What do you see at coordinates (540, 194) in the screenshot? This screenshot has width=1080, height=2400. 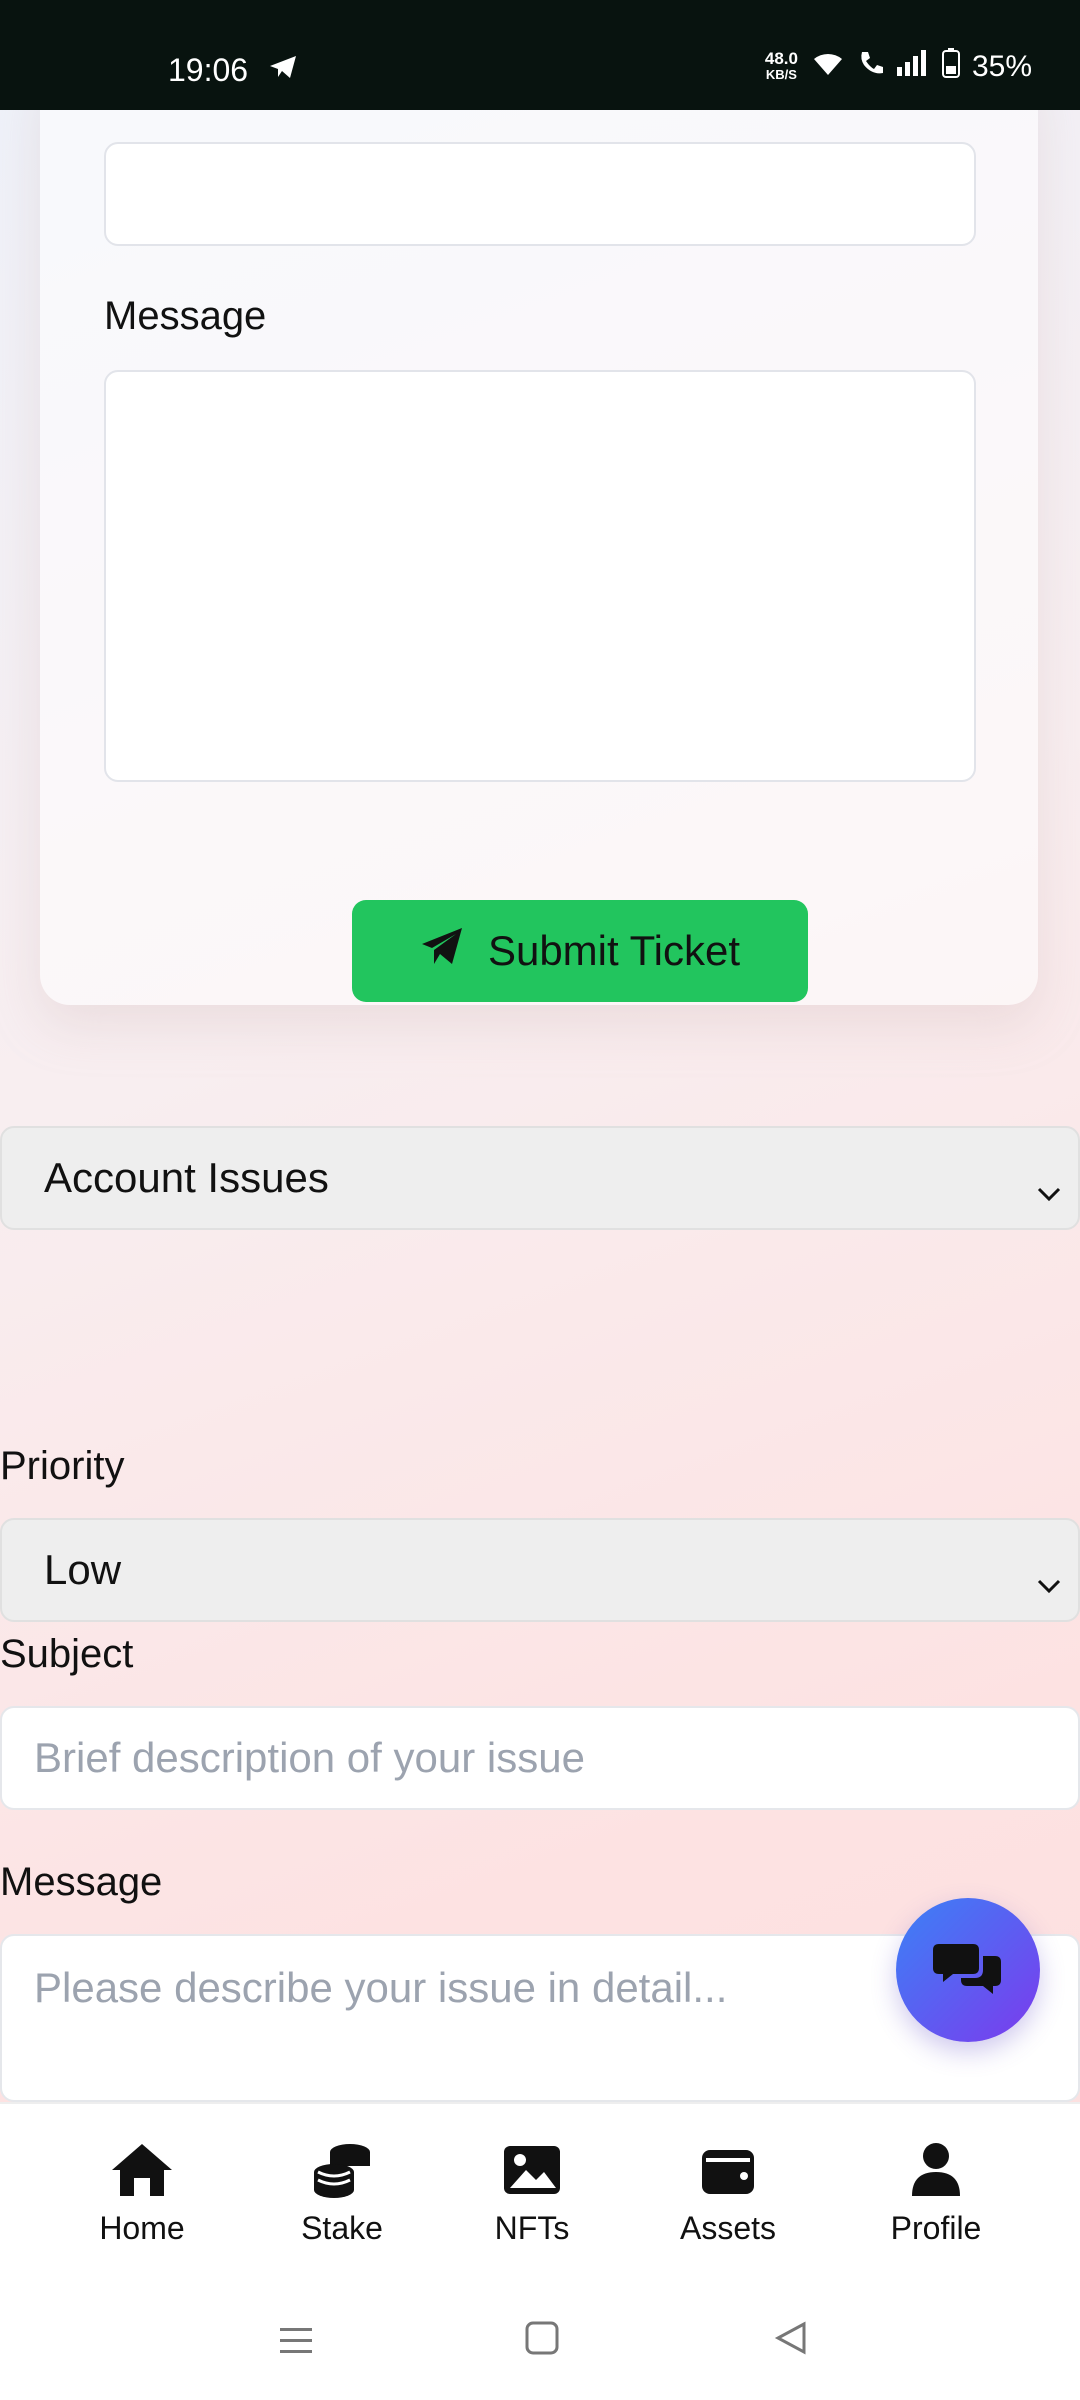 I see `subject-input` at bounding box center [540, 194].